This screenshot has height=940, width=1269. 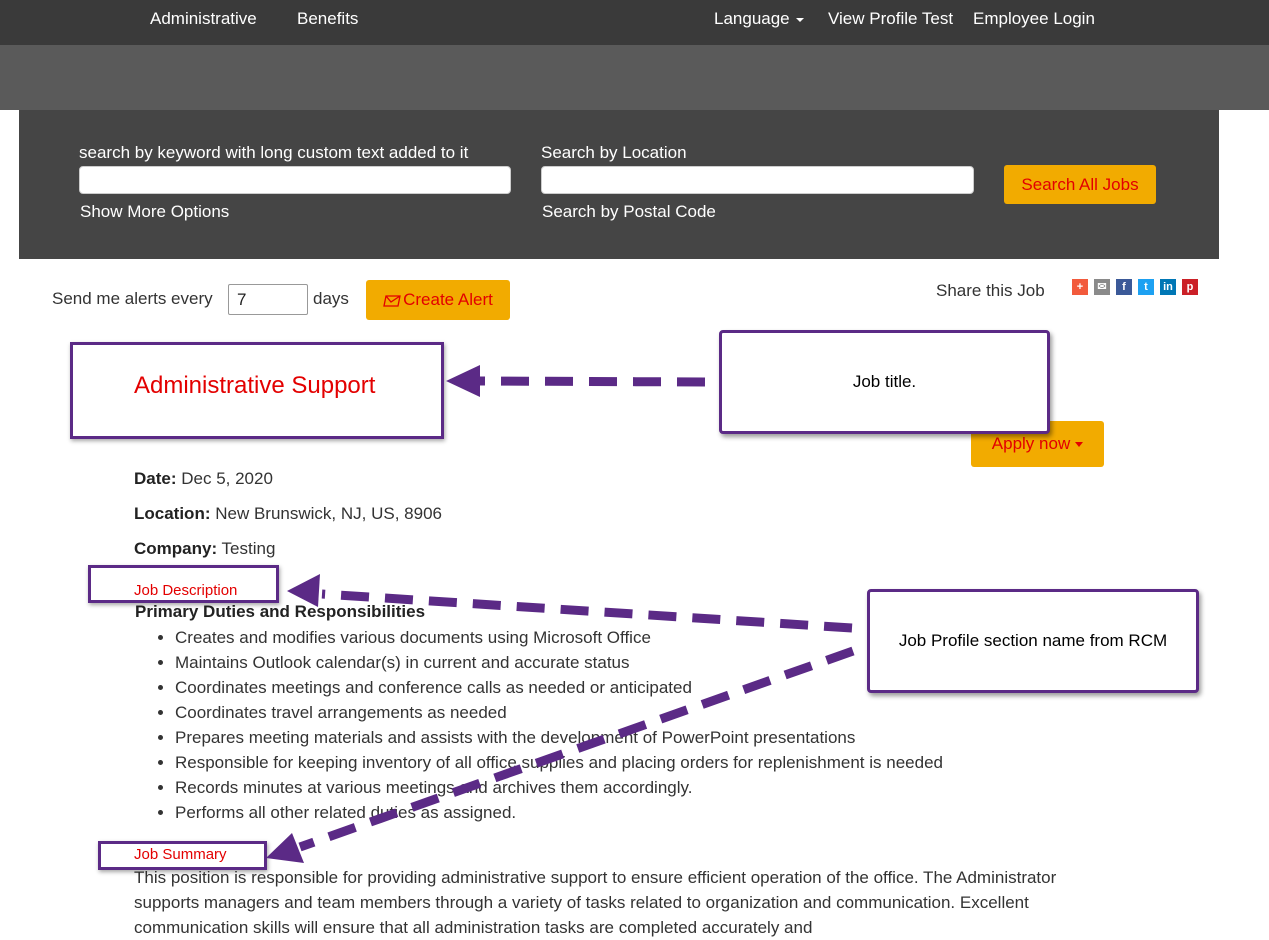 I want to click on alert-days-label: days, so click(x=331, y=298).